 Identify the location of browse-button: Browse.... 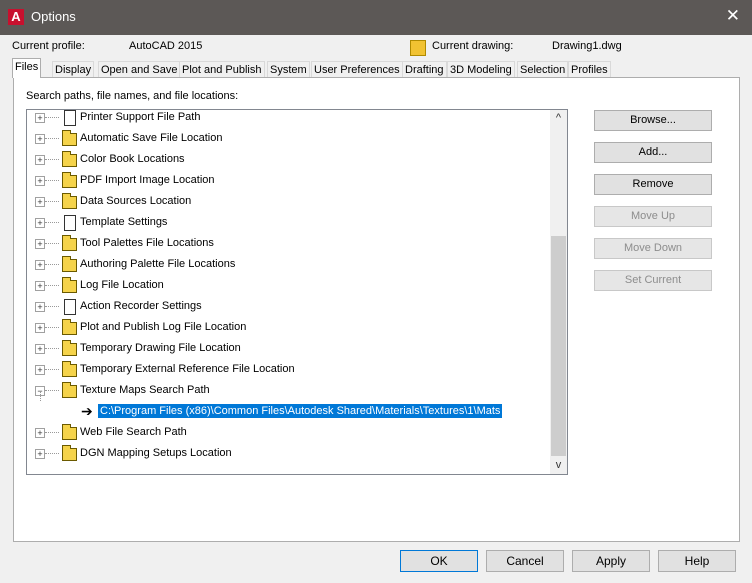
(653, 120).